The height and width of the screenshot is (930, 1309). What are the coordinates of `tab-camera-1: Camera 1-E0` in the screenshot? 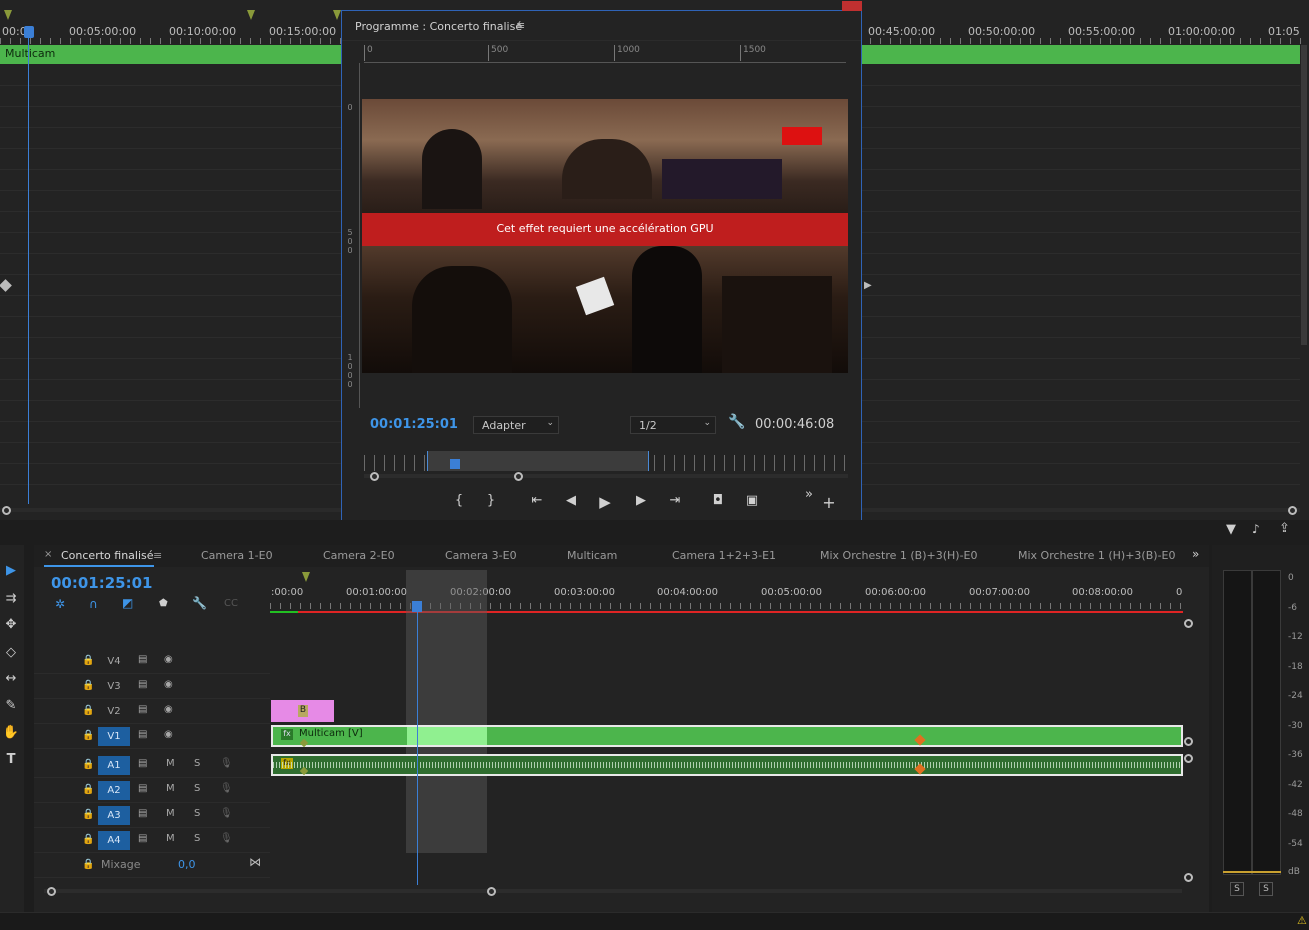 It's located at (237, 555).